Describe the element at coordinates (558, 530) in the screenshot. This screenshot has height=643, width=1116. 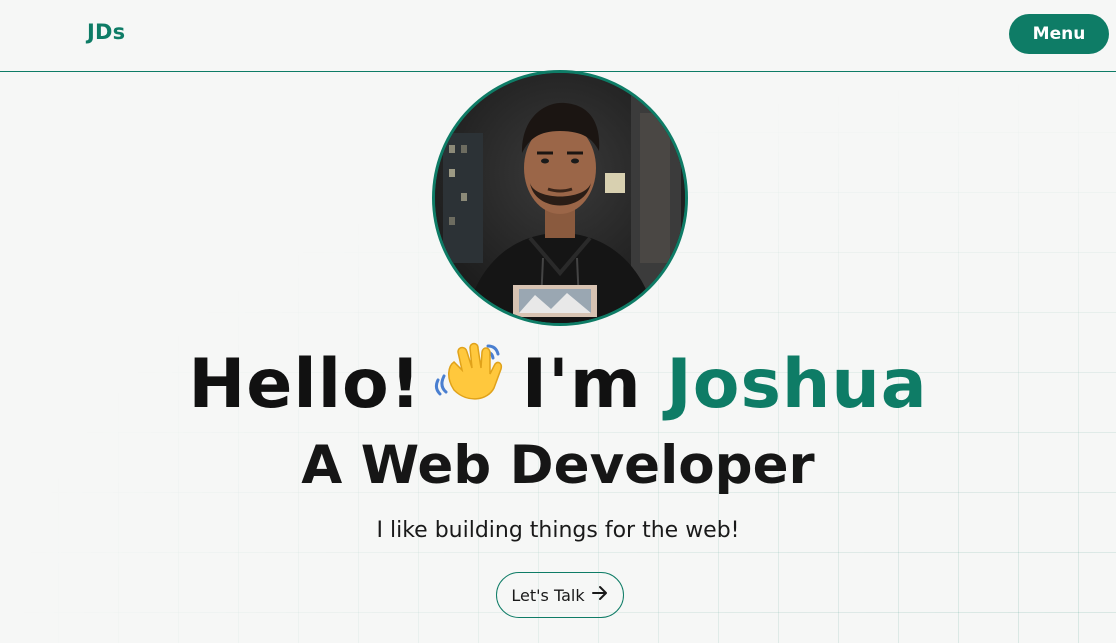
I see `tagline-text: I like building things for the web!` at that location.